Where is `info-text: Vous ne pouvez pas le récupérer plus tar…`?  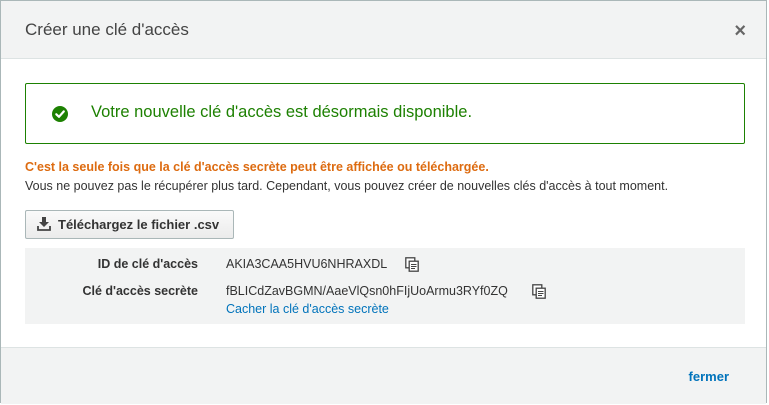 info-text: Vous ne pouvez pas le récupérer plus tar… is located at coordinates (347, 186).